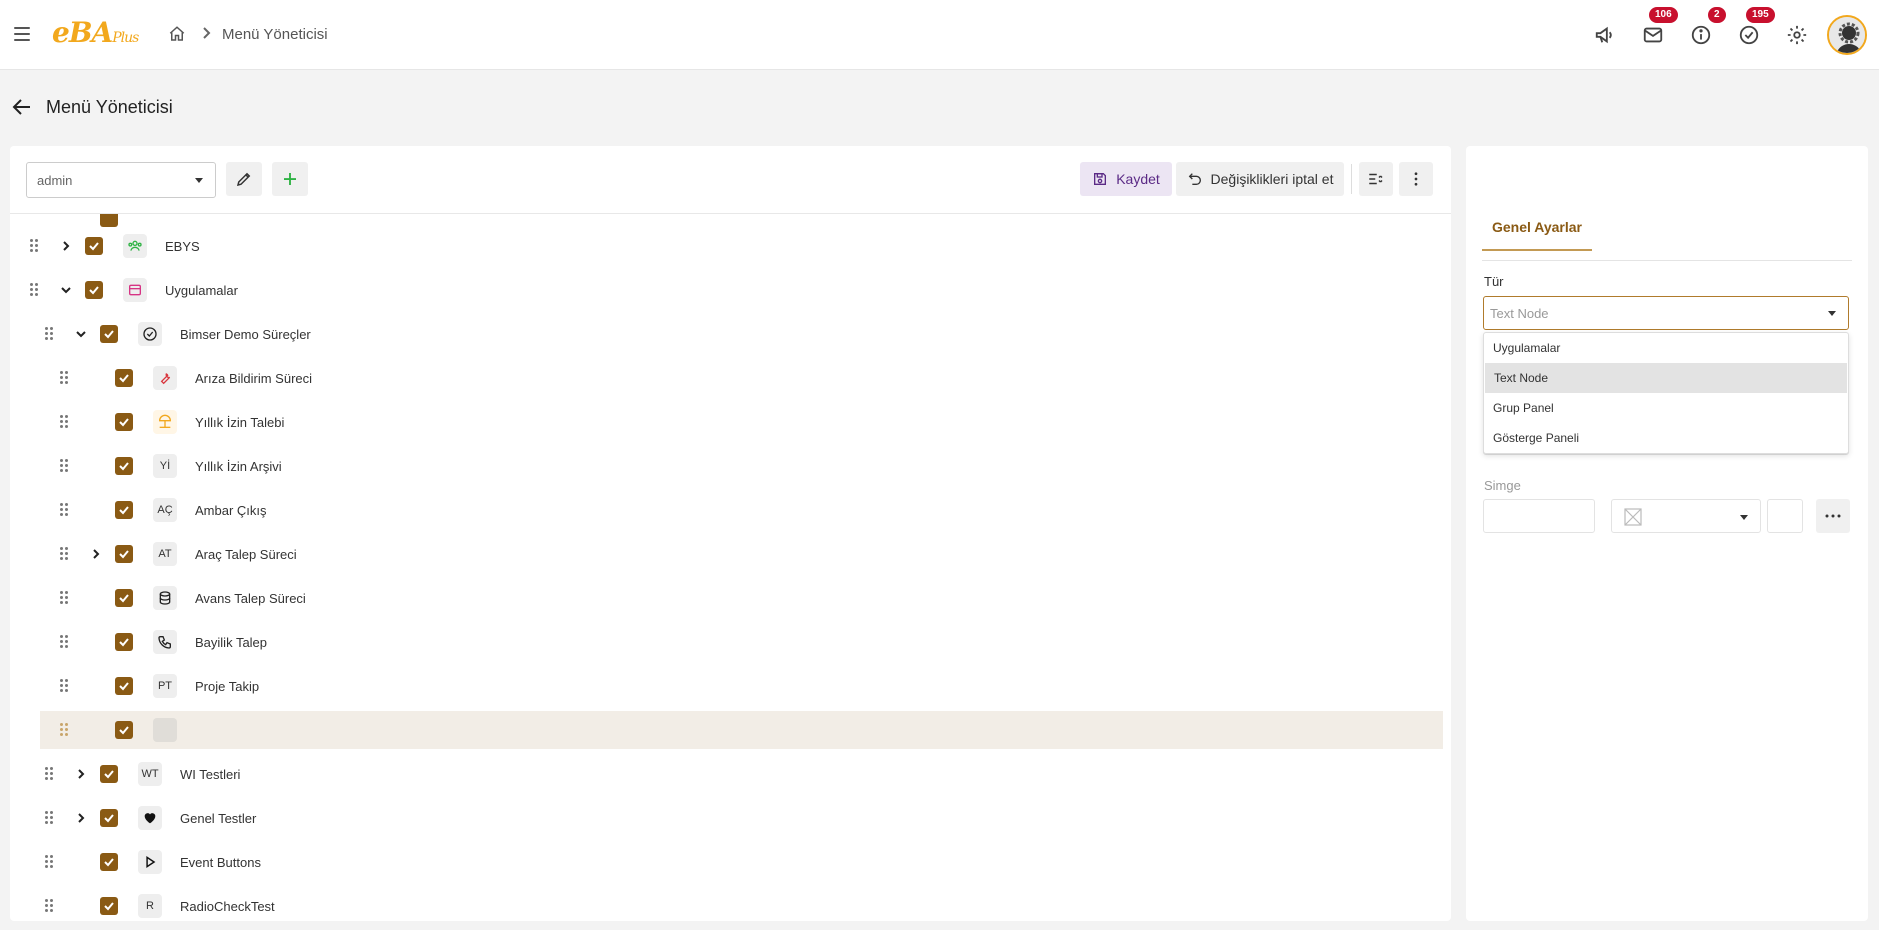 This screenshot has height=930, width=1879. Describe the element at coordinates (1100, 179) in the screenshot. I see `floppy-disk-icon` at that location.